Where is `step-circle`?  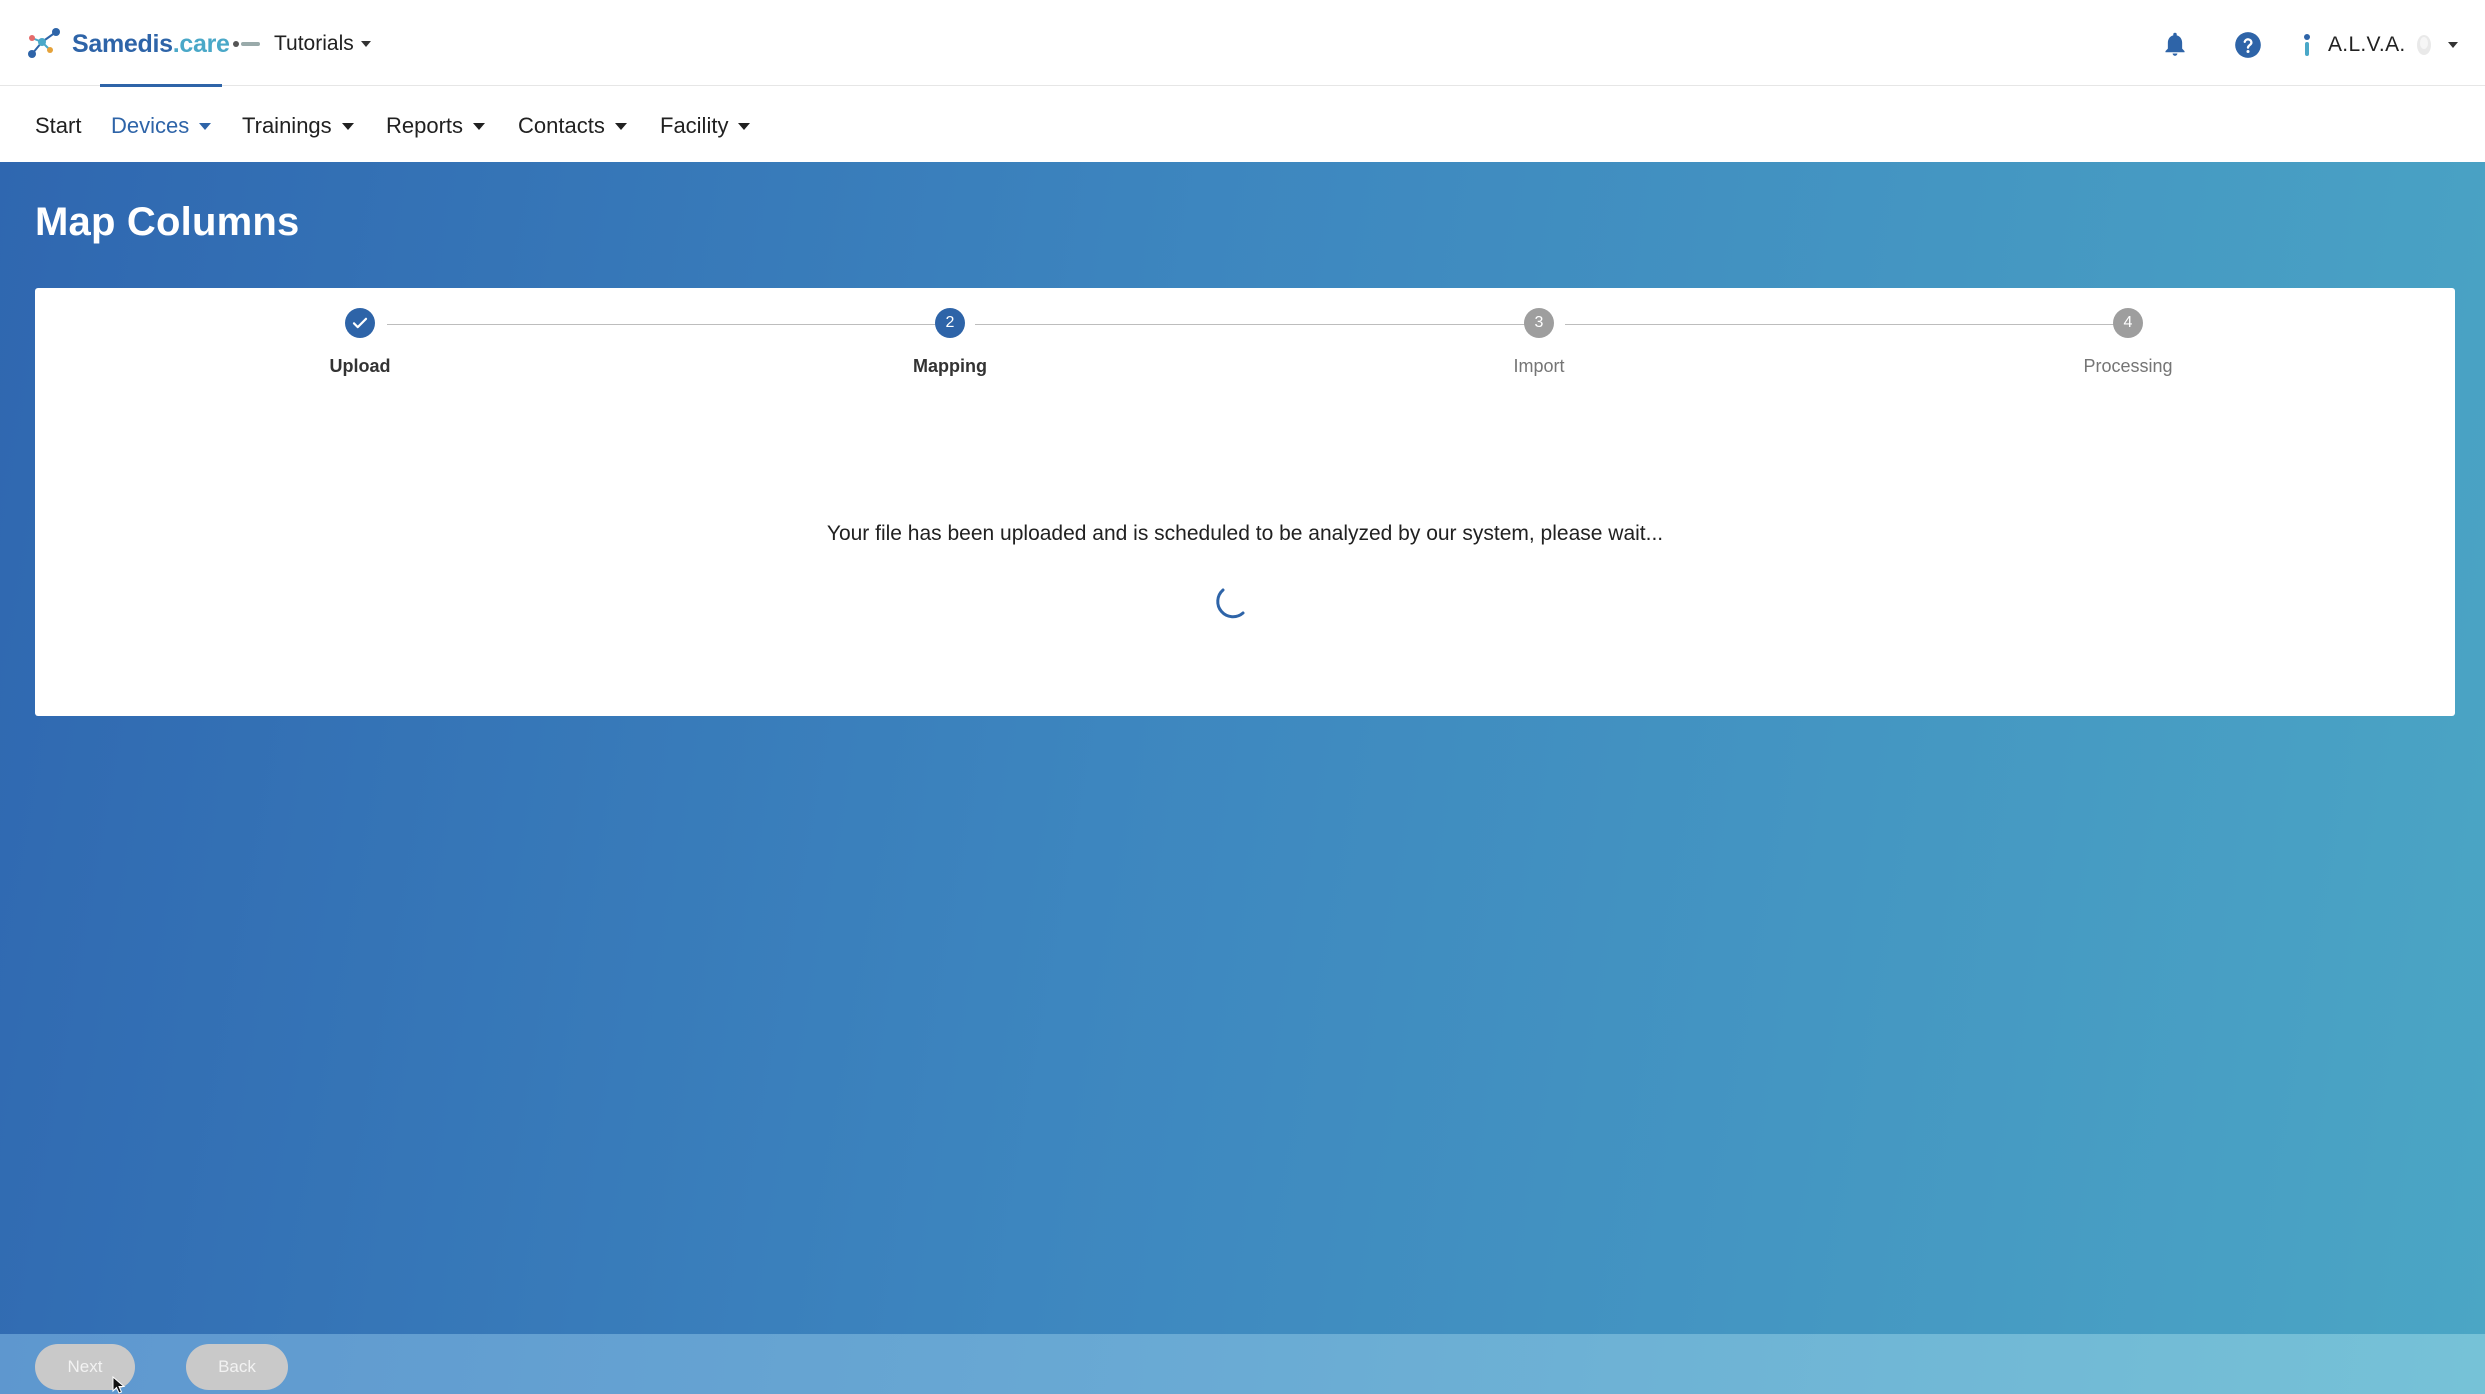 step-circle is located at coordinates (360, 323).